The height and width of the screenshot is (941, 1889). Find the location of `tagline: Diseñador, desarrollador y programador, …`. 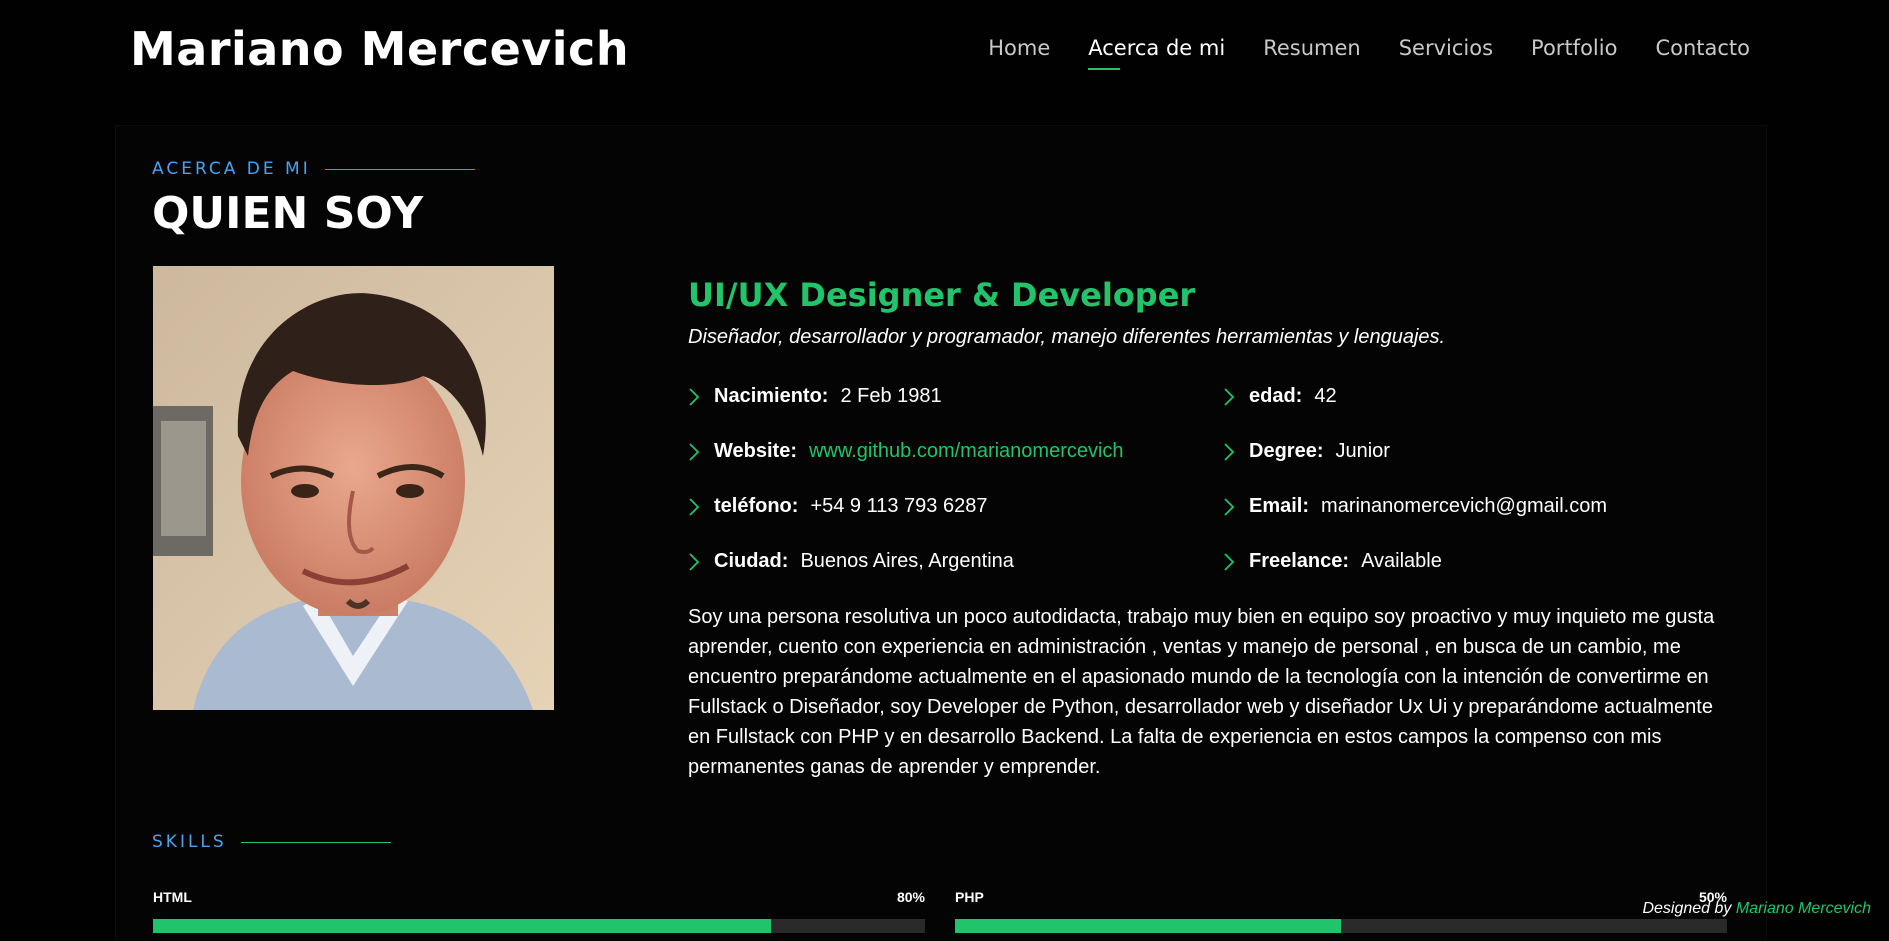

tagline: Diseñador, desarrollador y programador, … is located at coordinates (1067, 337).